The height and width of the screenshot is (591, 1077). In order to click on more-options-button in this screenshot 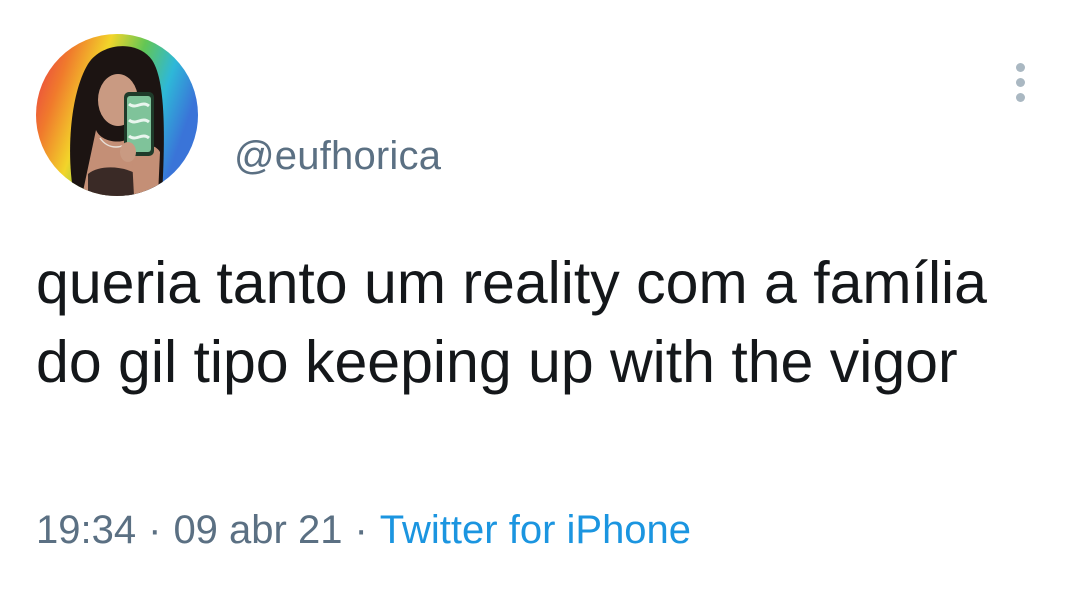, I will do `click(1020, 82)`.